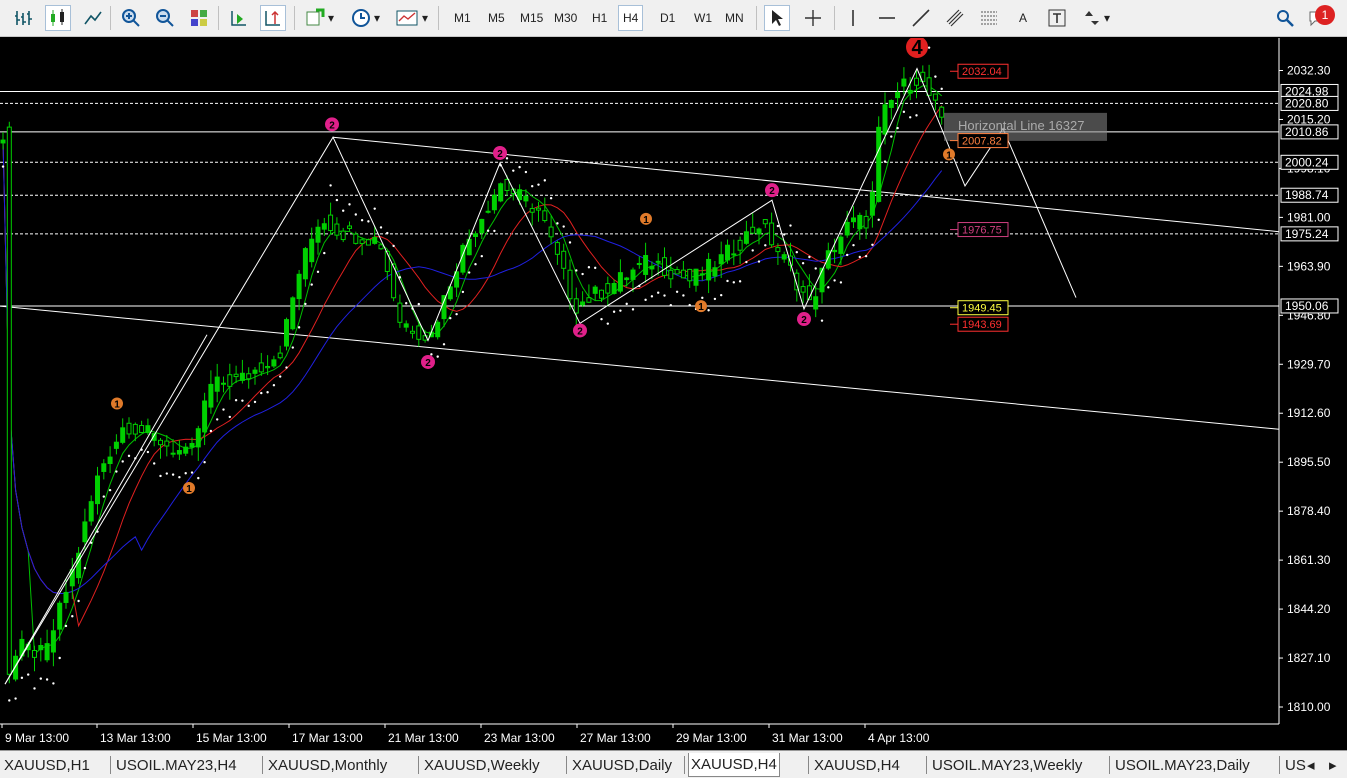  Describe the element at coordinates (1182, 765) in the screenshot. I see `chart-tab: USOIL.MAY23,Daily` at that location.